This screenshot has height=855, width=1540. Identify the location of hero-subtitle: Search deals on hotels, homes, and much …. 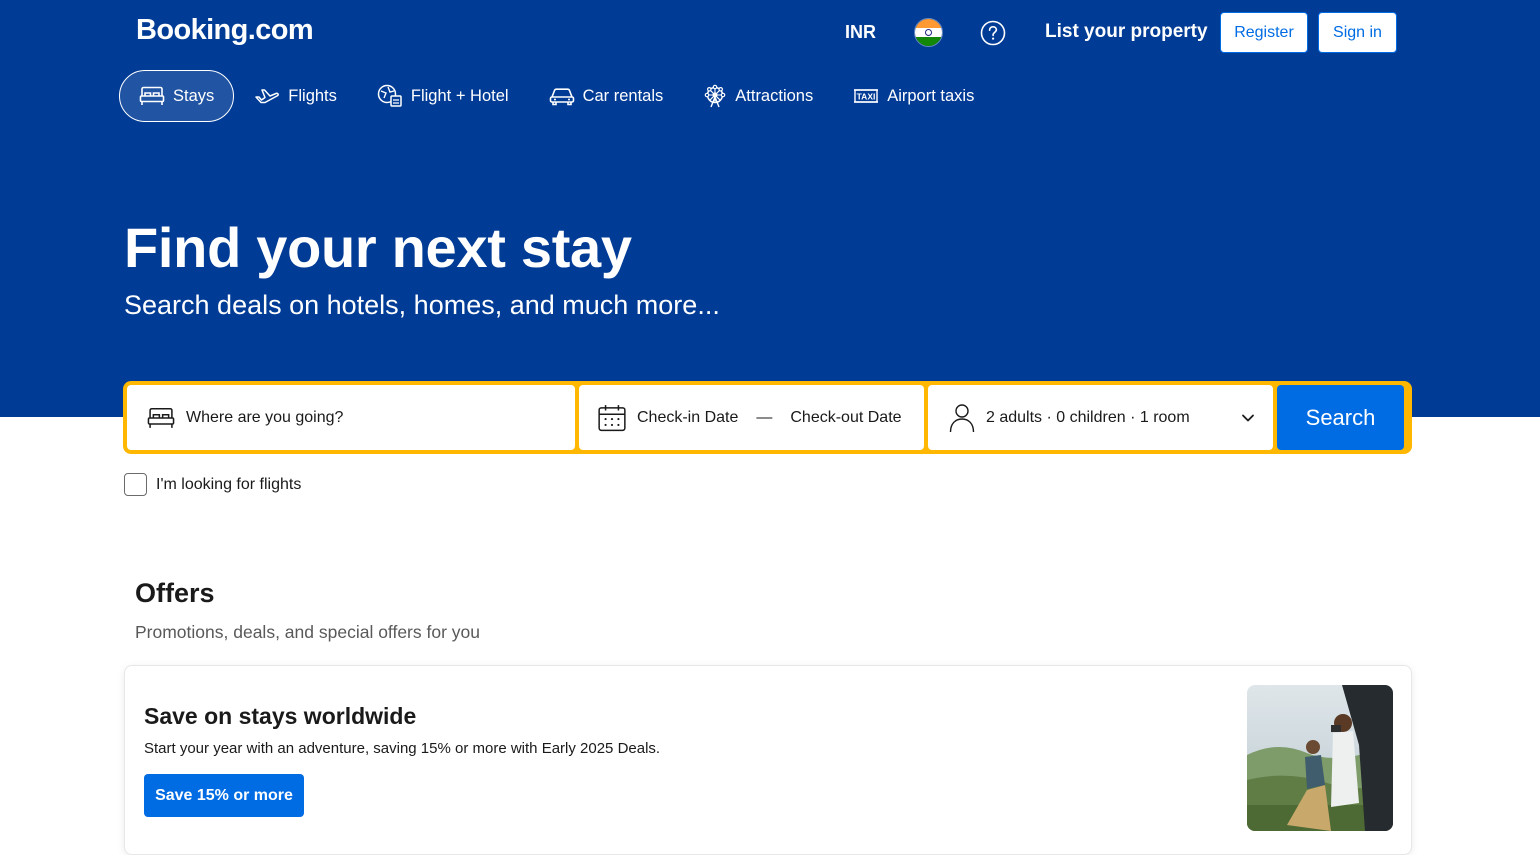
(422, 305).